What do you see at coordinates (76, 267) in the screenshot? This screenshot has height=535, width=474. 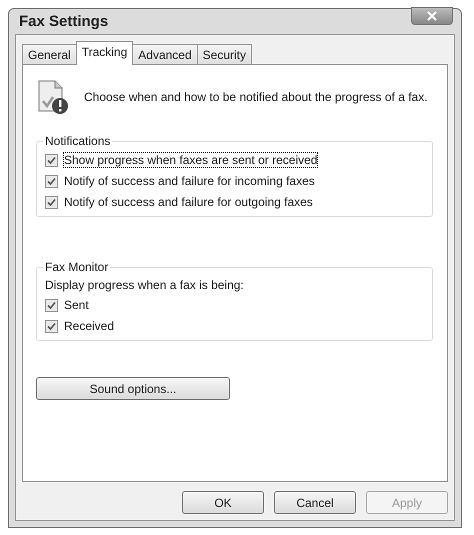 I see `group-title: Fax Monitor` at bounding box center [76, 267].